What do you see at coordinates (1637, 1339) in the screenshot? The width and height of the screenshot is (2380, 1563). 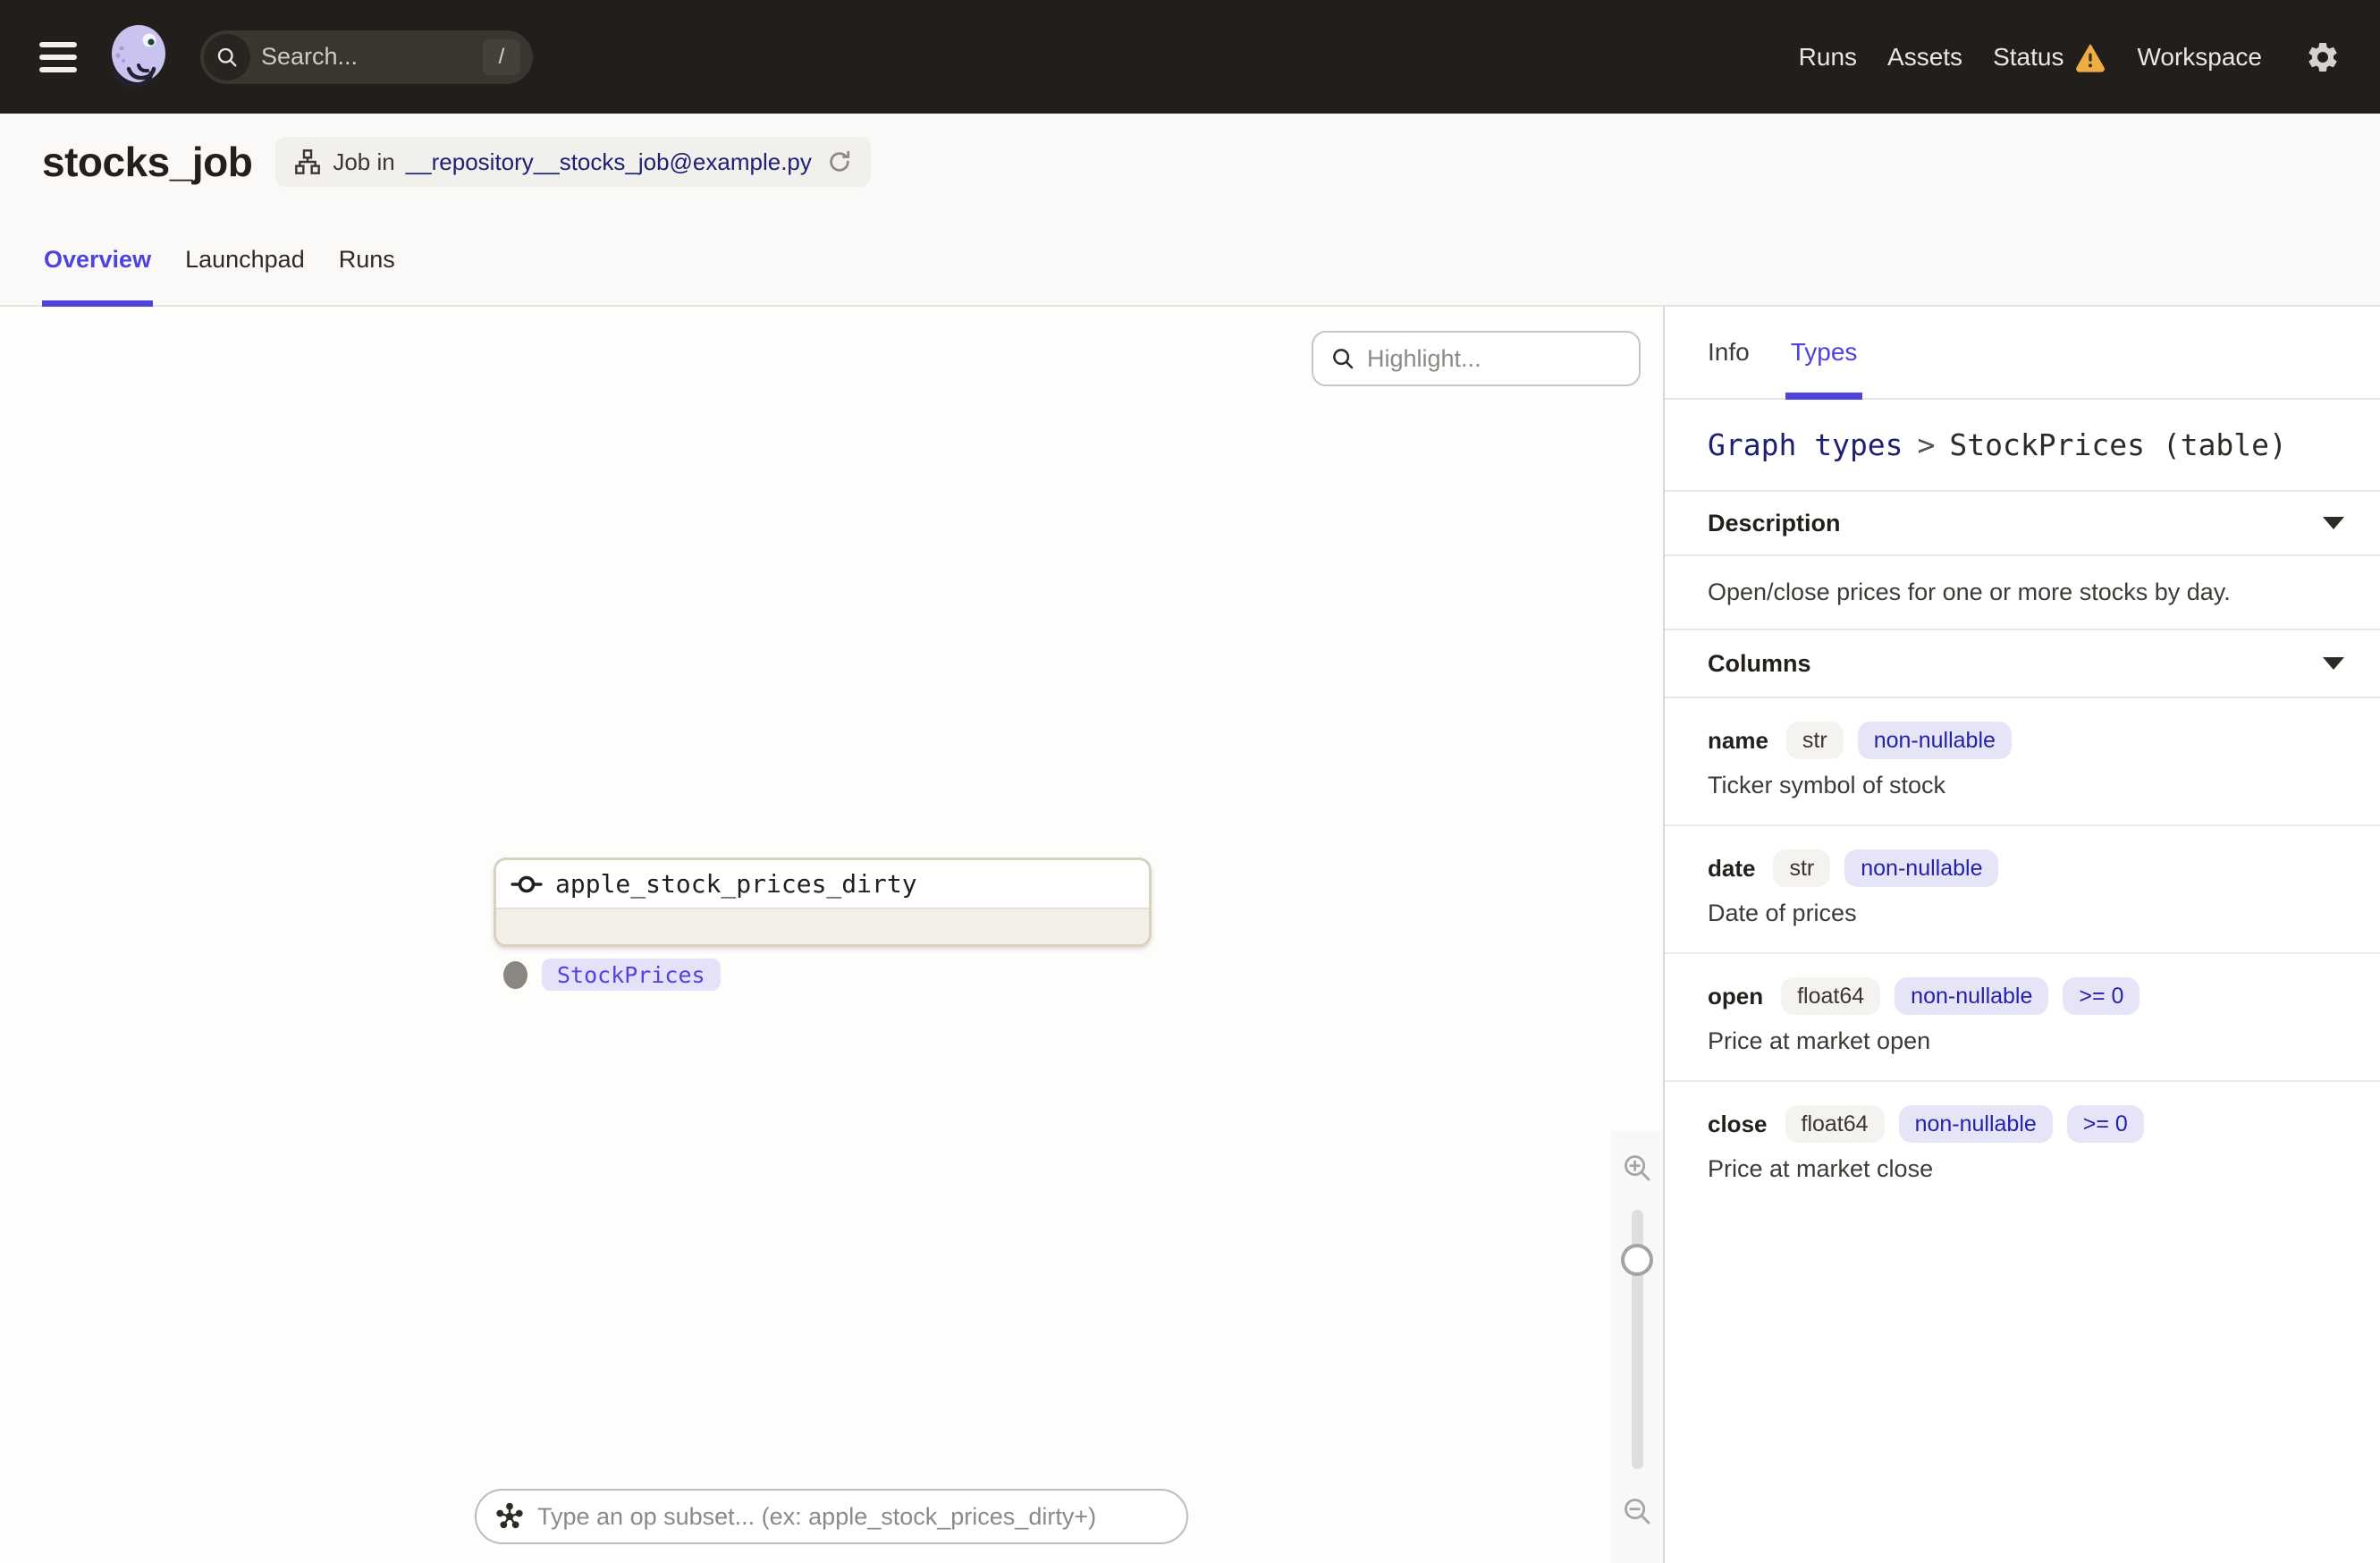 I see `zoom-slider` at bounding box center [1637, 1339].